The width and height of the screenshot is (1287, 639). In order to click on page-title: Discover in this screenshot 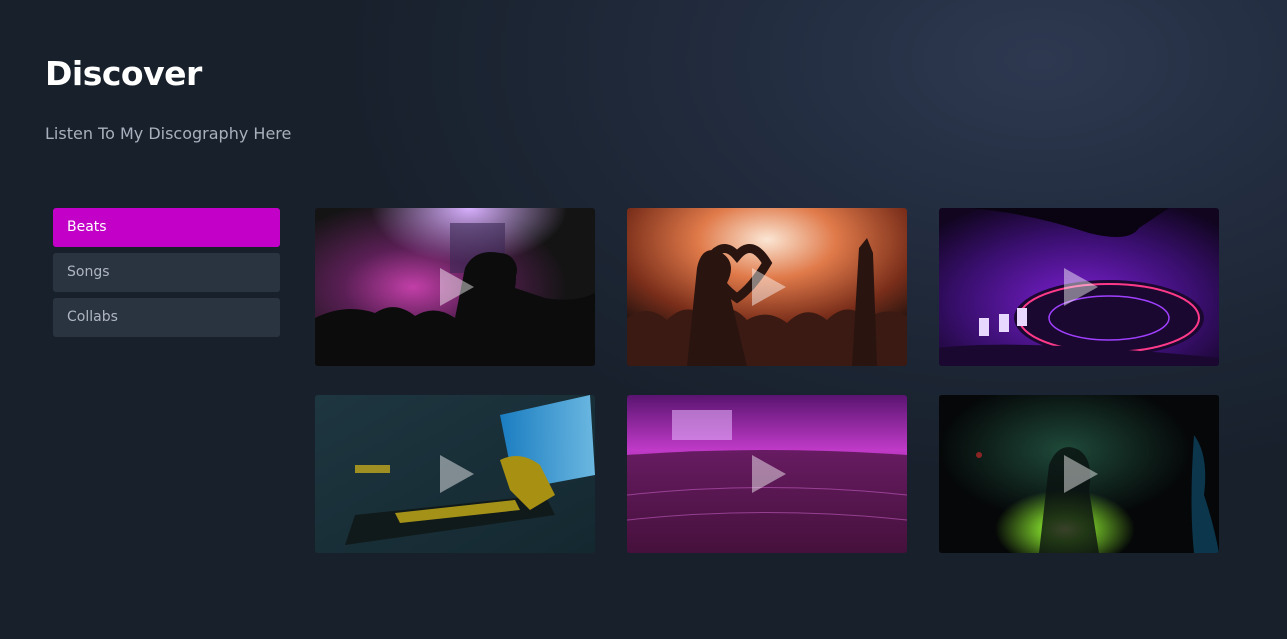, I will do `click(123, 73)`.